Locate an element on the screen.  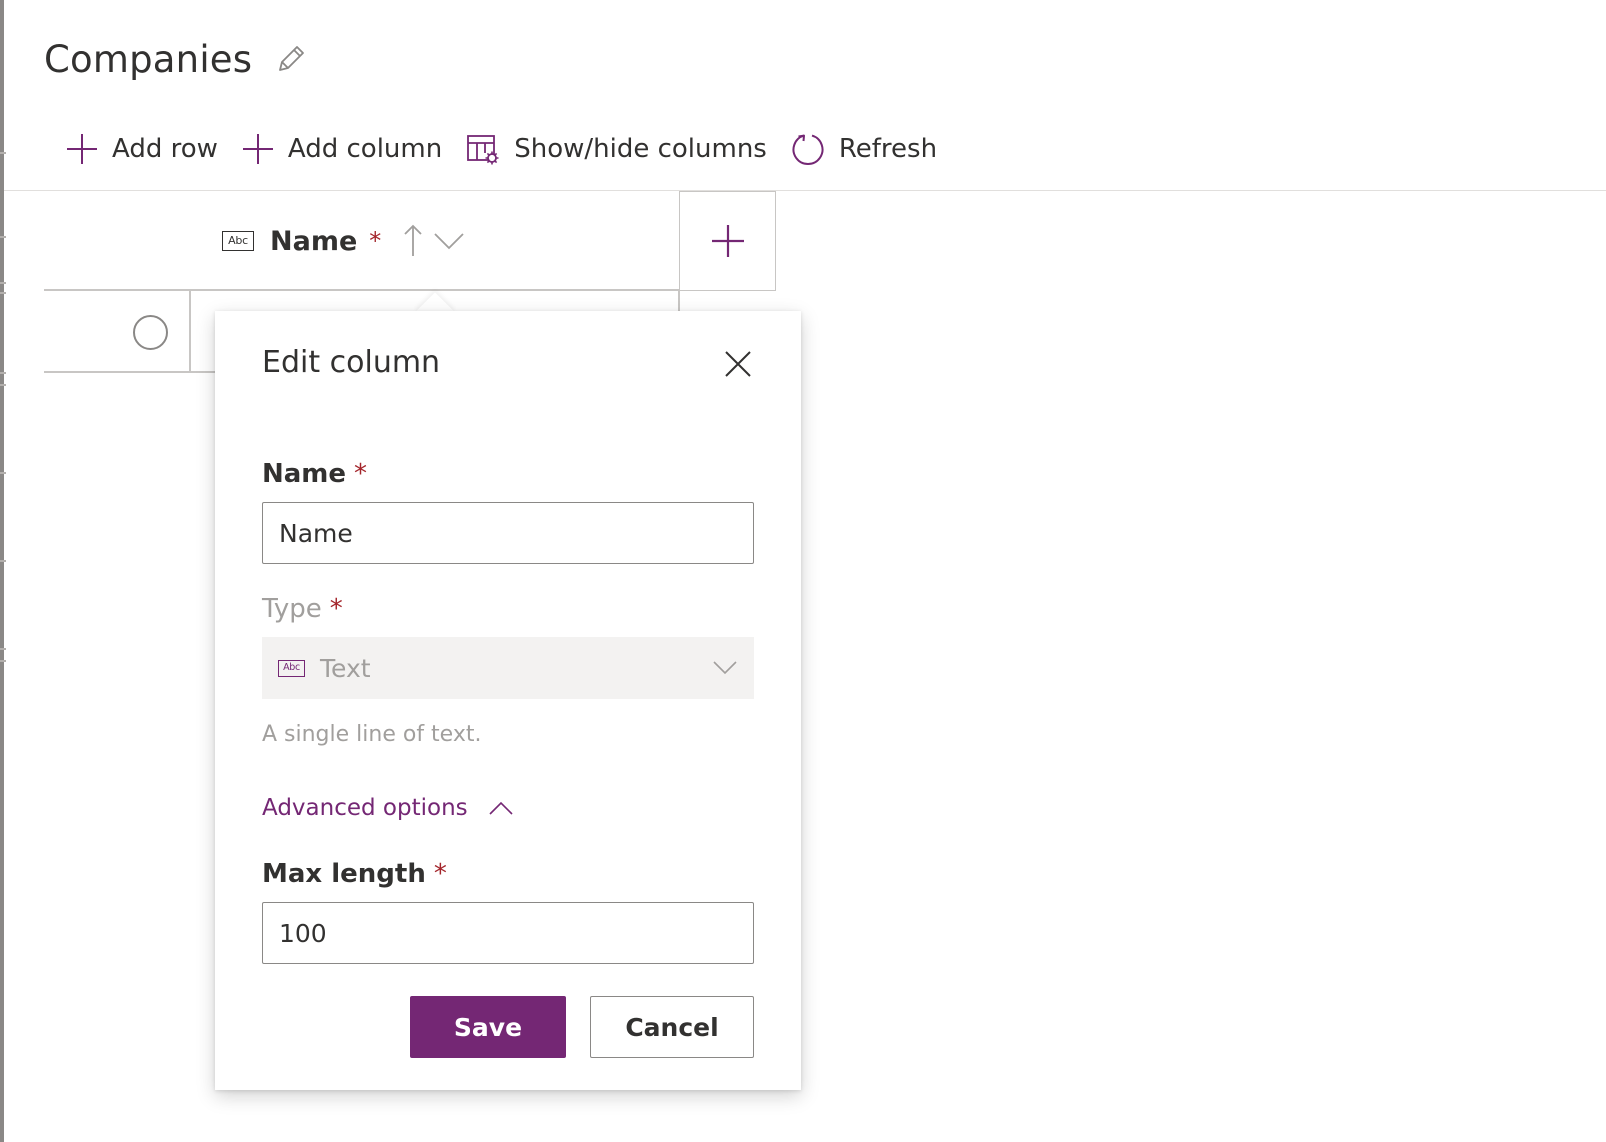
pencil-icon is located at coordinates (291, 58).